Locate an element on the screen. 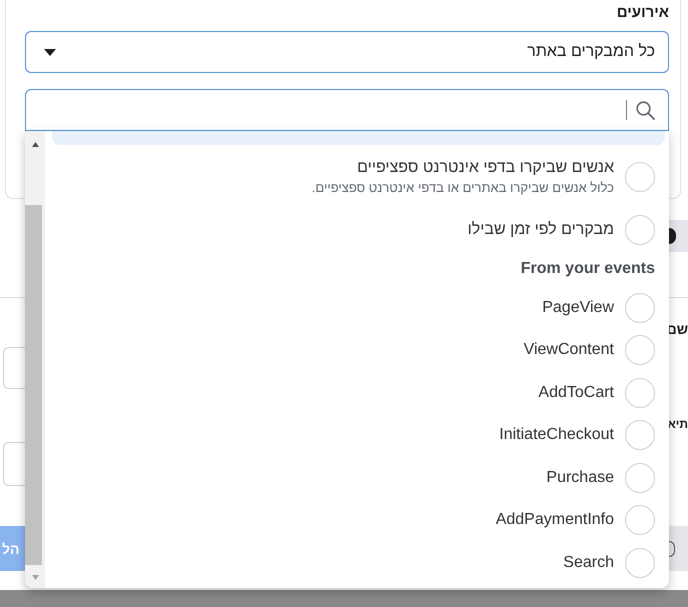 Image resolution: width=688 pixels, height=607 pixels. option-description: כלול אנשים שביקרו באתרים או בדפי אינטרנט ספציפיים. is located at coordinates (463, 188).